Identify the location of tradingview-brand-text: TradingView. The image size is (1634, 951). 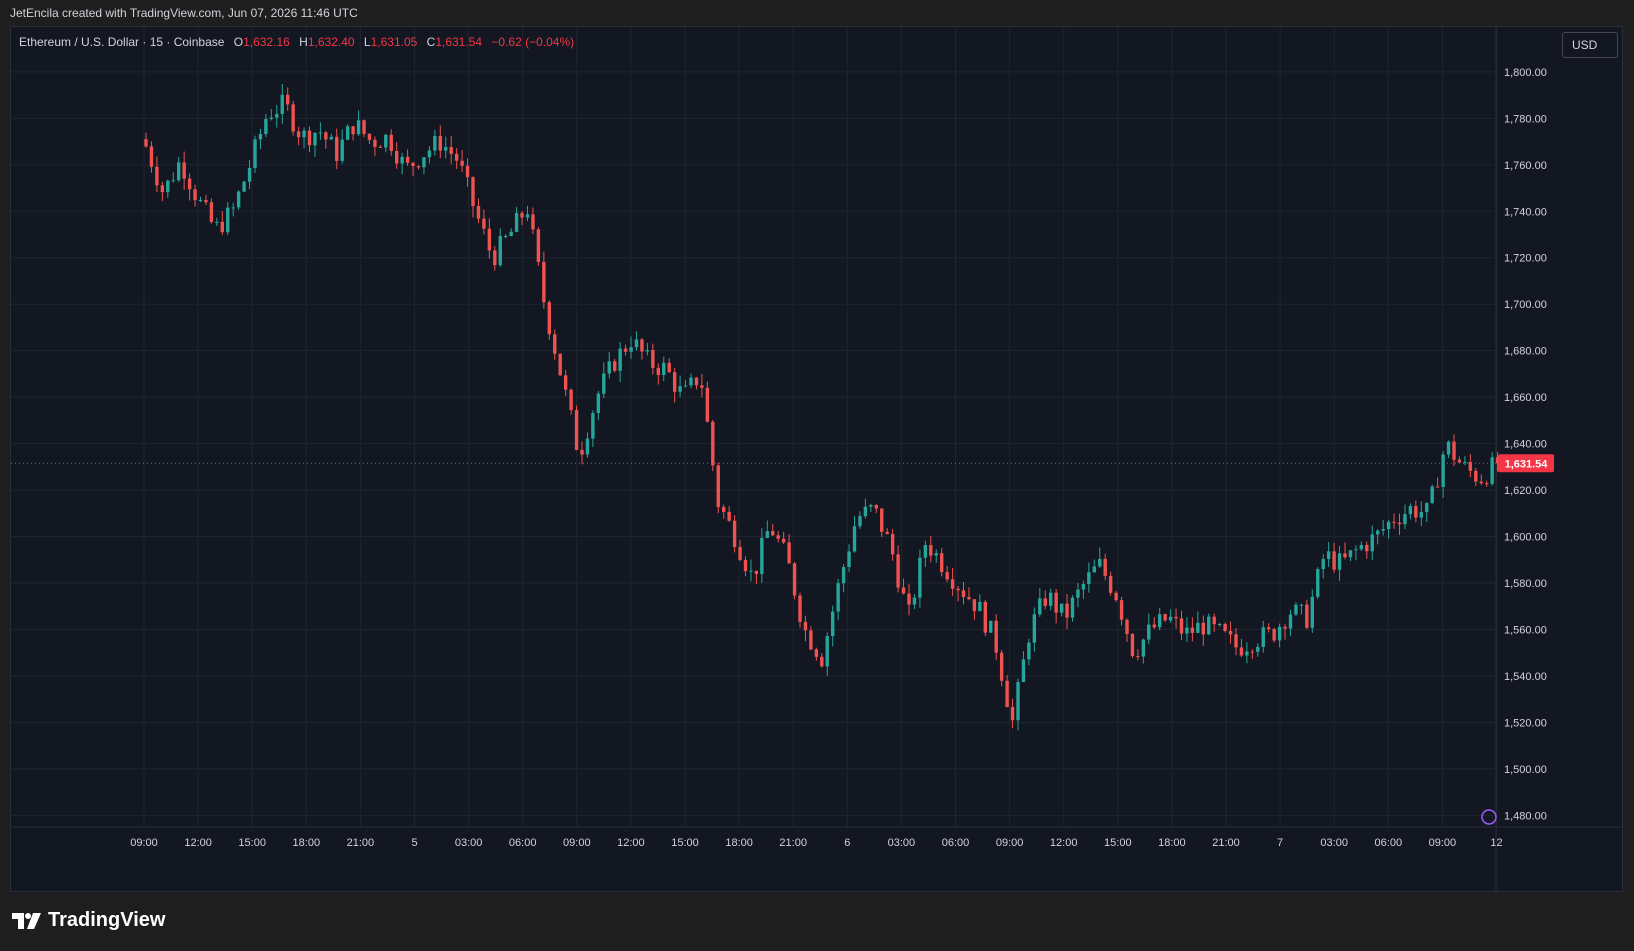
(107, 920).